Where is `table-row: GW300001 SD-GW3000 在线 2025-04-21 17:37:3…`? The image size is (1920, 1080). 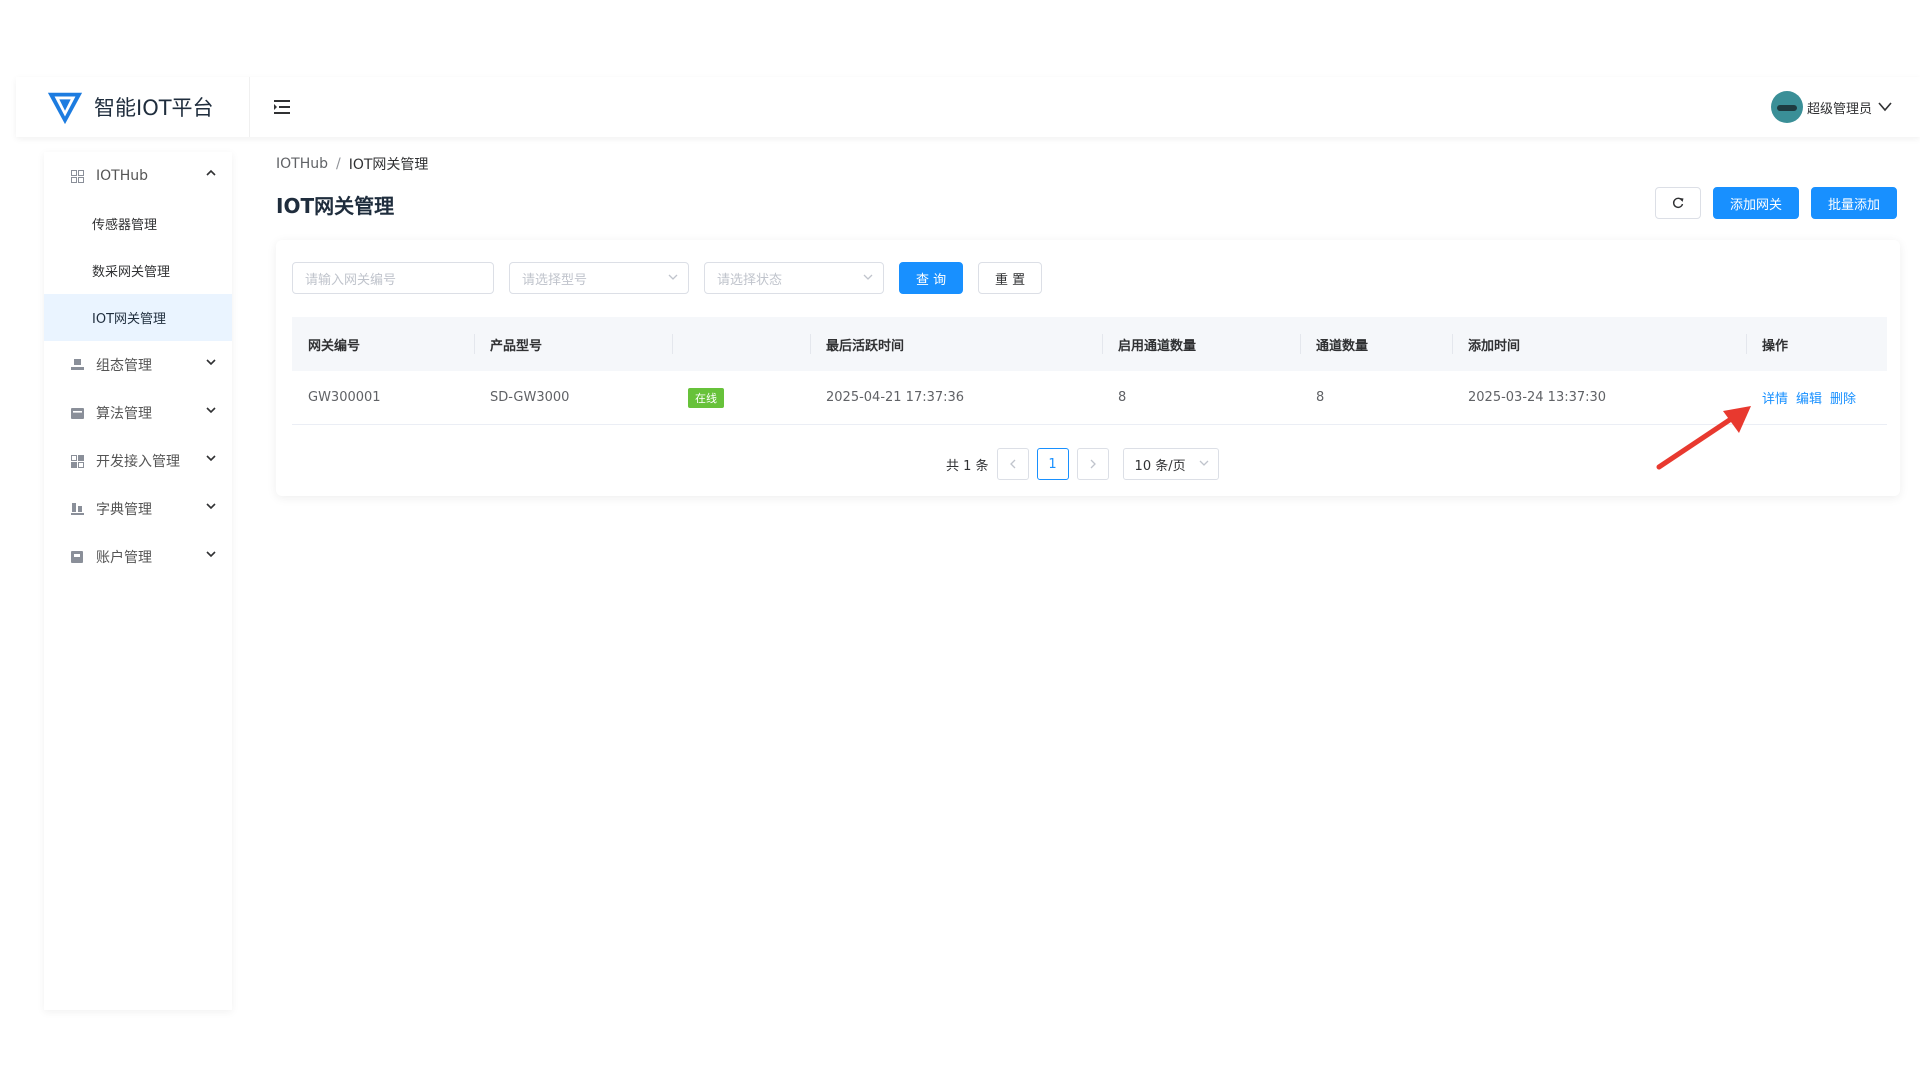
table-row: GW300001 SD-GW3000 在线 2025-04-21 17:37:3… is located at coordinates (1089, 398).